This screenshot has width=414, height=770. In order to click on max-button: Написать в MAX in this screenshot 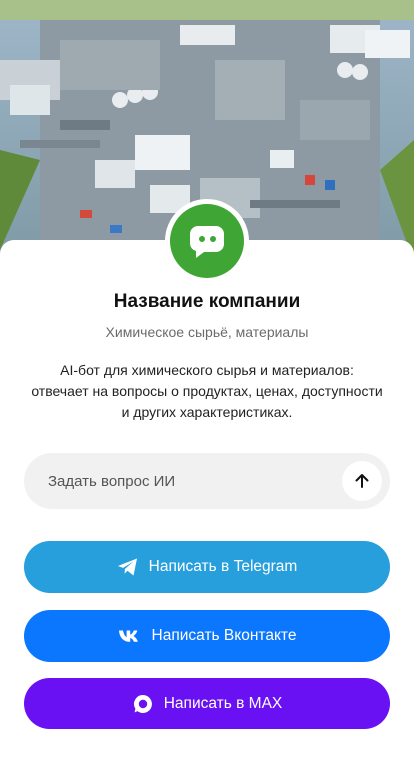, I will do `click(207, 703)`.